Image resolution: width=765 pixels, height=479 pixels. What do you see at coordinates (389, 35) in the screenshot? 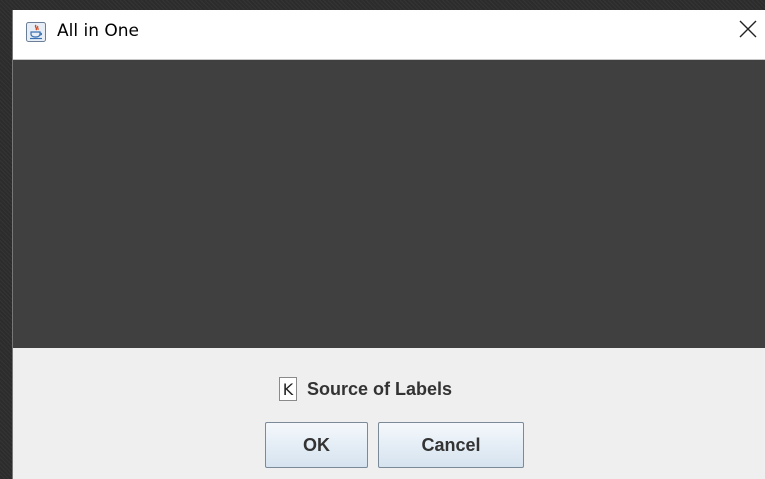
I see `title-bar: All in One` at bounding box center [389, 35].